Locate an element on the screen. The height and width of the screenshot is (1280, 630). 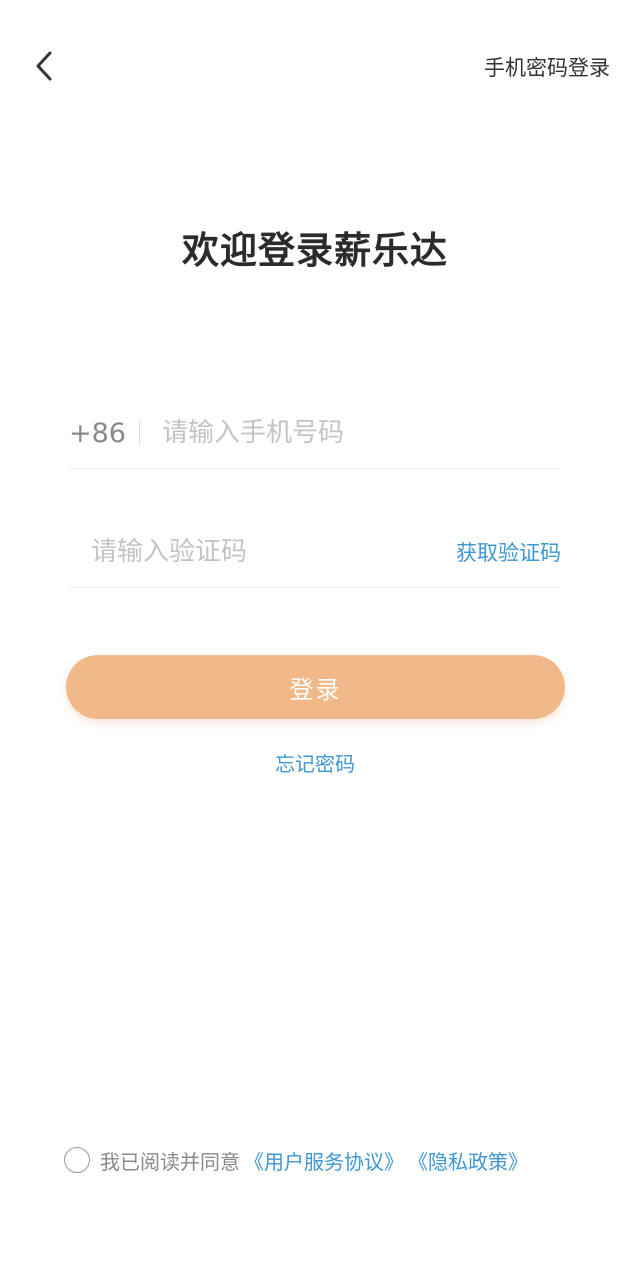
chevron-left-icon is located at coordinates (44, 66).